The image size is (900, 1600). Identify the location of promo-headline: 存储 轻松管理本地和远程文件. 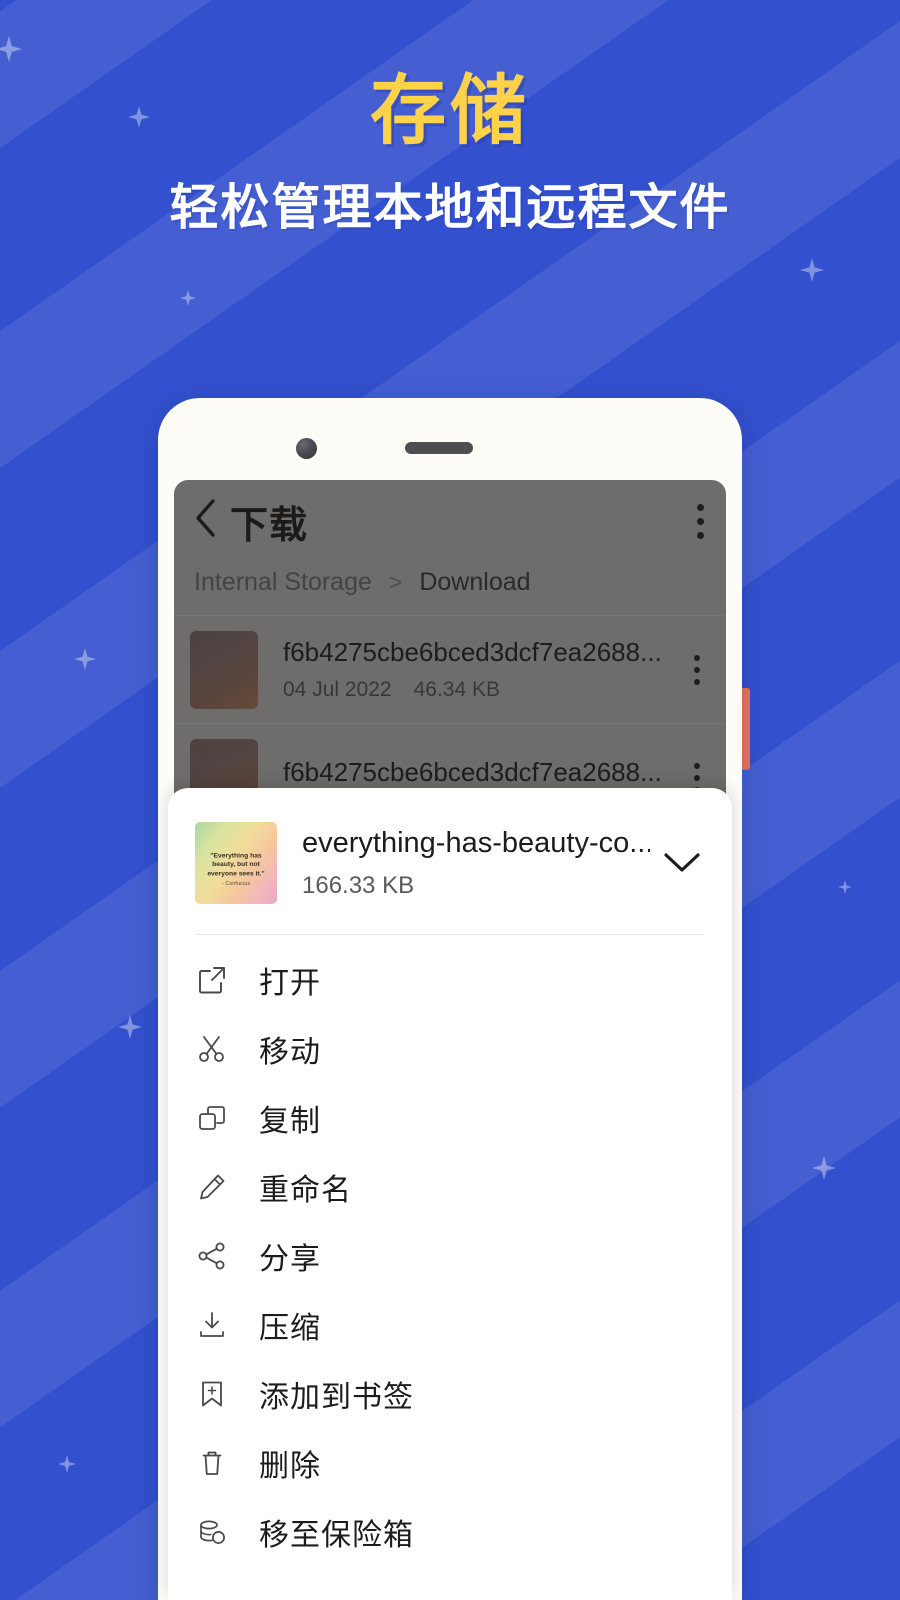
(450, 153).